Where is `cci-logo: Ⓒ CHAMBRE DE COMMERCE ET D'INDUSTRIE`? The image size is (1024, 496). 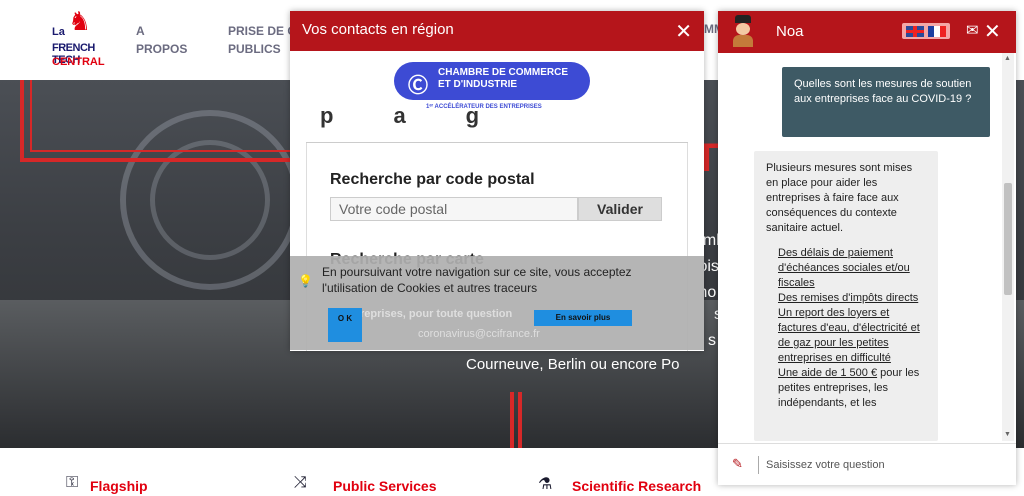
cci-logo: Ⓒ CHAMBRE DE COMMERCE ET D'INDUSTRIE is located at coordinates (492, 81).